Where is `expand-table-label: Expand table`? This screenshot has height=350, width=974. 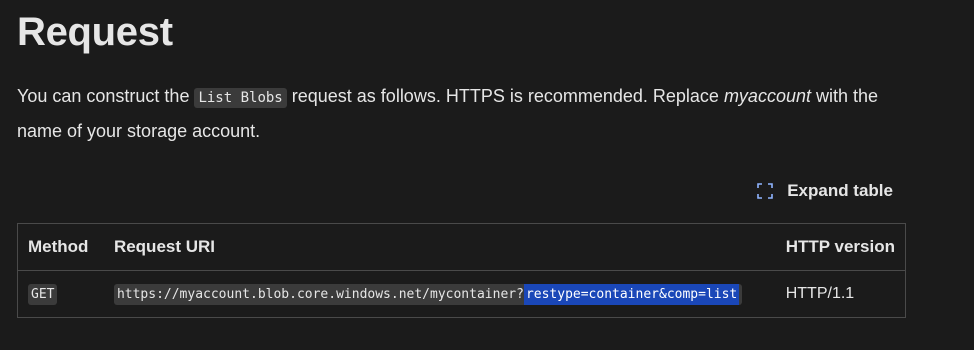 expand-table-label: Expand table is located at coordinates (840, 190).